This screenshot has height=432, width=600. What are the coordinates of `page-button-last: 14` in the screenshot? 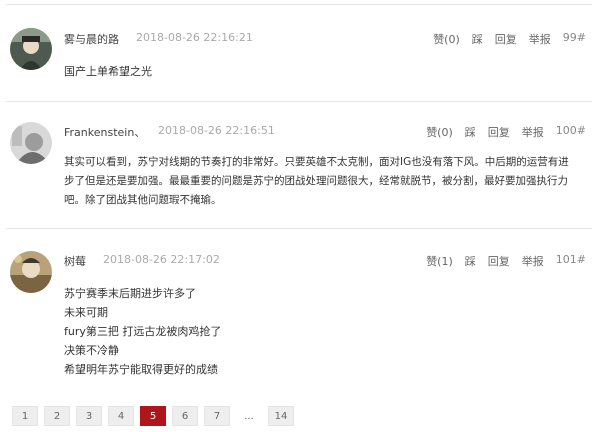 It's located at (281, 416).